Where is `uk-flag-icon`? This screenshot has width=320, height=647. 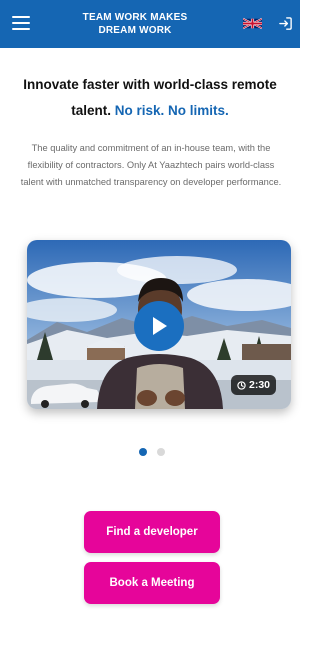
uk-flag-icon is located at coordinates (252, 23).